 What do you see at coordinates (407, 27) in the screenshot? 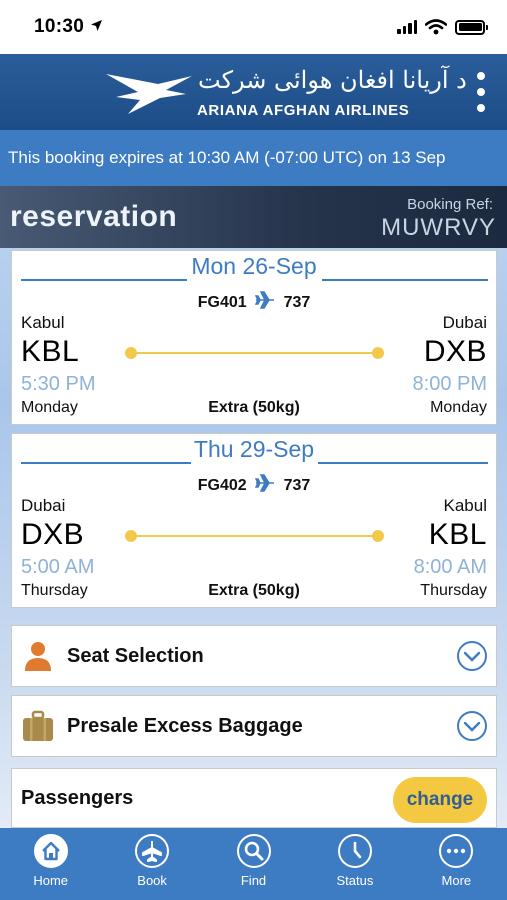
I see `signal-icon` at bounding box center [407, 27].